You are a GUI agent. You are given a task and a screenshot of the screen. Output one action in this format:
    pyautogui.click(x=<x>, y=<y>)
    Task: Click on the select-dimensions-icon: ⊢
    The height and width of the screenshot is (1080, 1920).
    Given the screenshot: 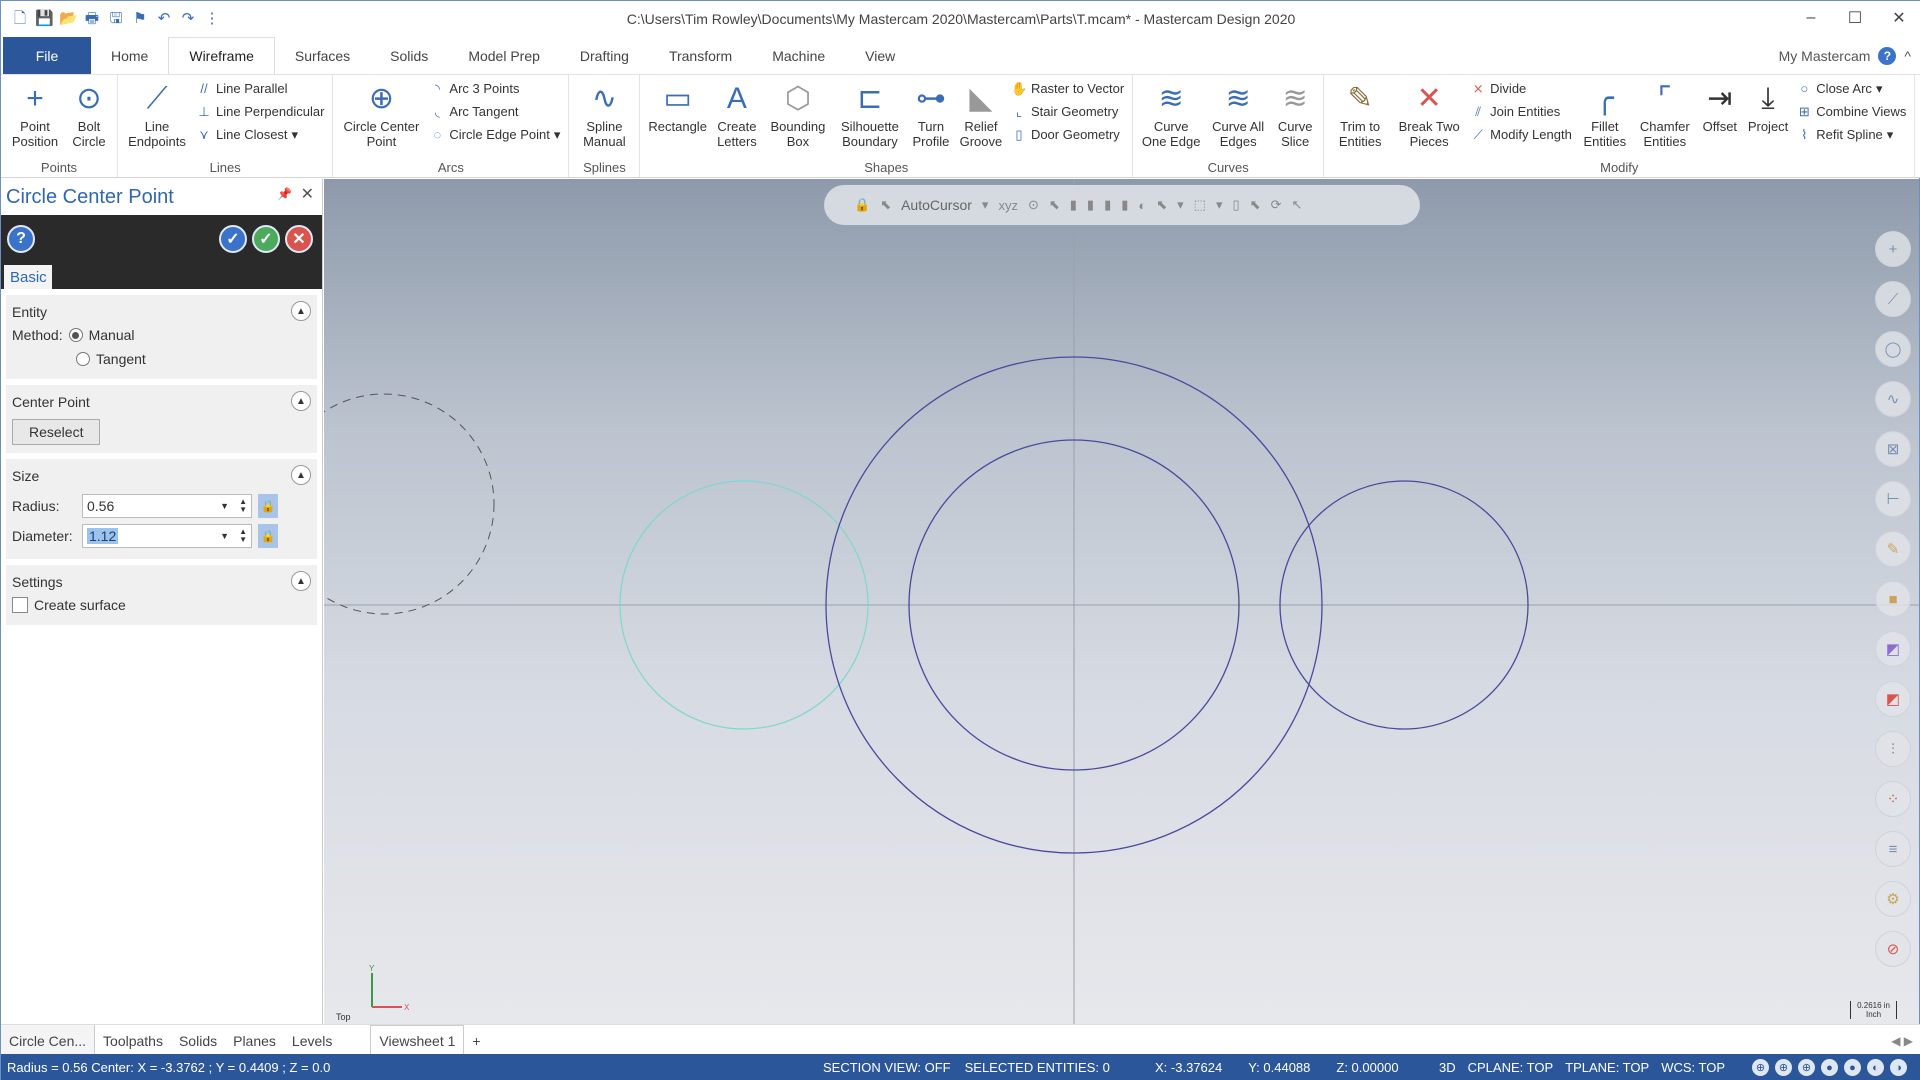 What is the action you would take?
    pyautogui.click(x=1893, y=499)
    